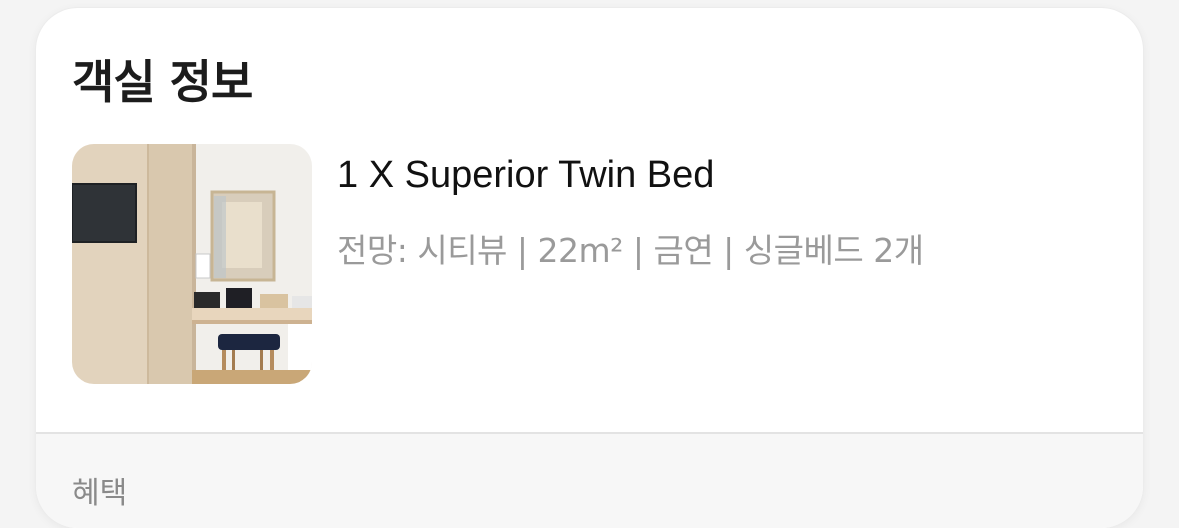  Describe the element at coordinates (526, 175) in the screenshot. I see `room-name: 1 X Superior Twin Bed` at that location.